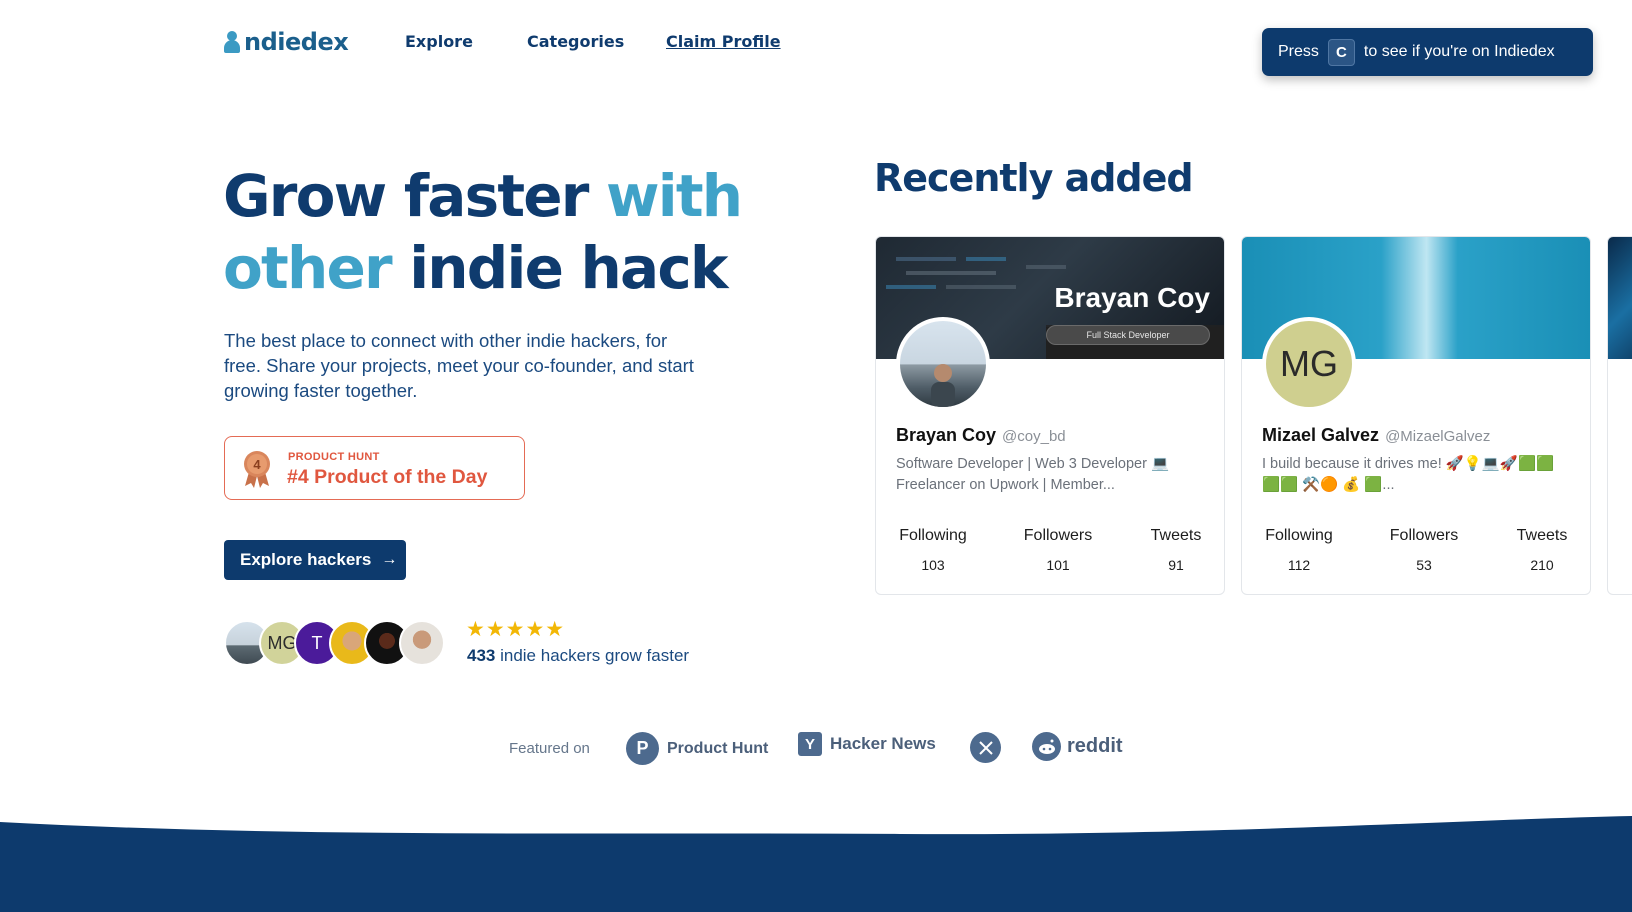 The image size is (1632, 912). What do you see at coordinates (943, 385) in the screenshot?
I see `profile-photo` at bounding box center [943, 385].